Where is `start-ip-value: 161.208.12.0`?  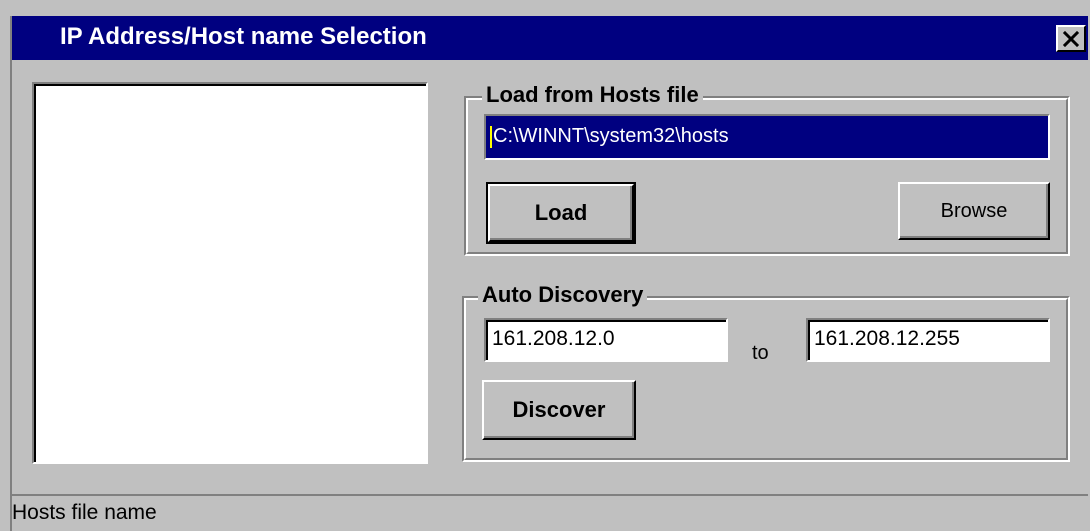
start-ip-value: 161.208.12.0 is located at coordinates (553, 338).